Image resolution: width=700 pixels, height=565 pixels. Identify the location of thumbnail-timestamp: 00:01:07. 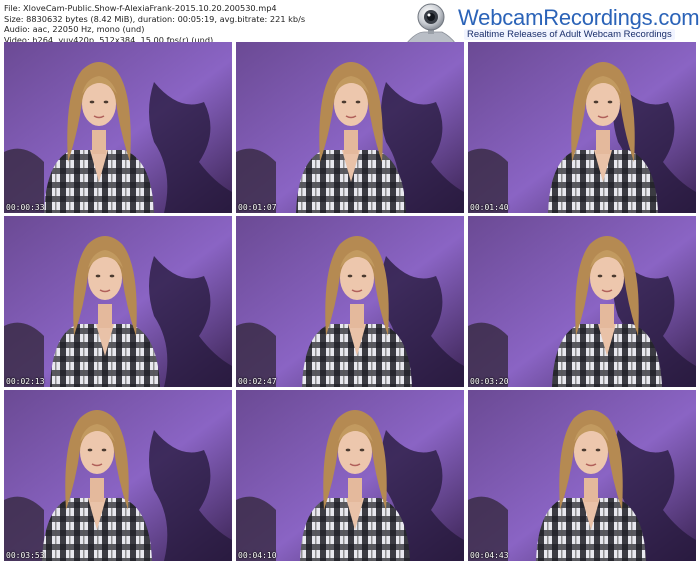
(257, 207).